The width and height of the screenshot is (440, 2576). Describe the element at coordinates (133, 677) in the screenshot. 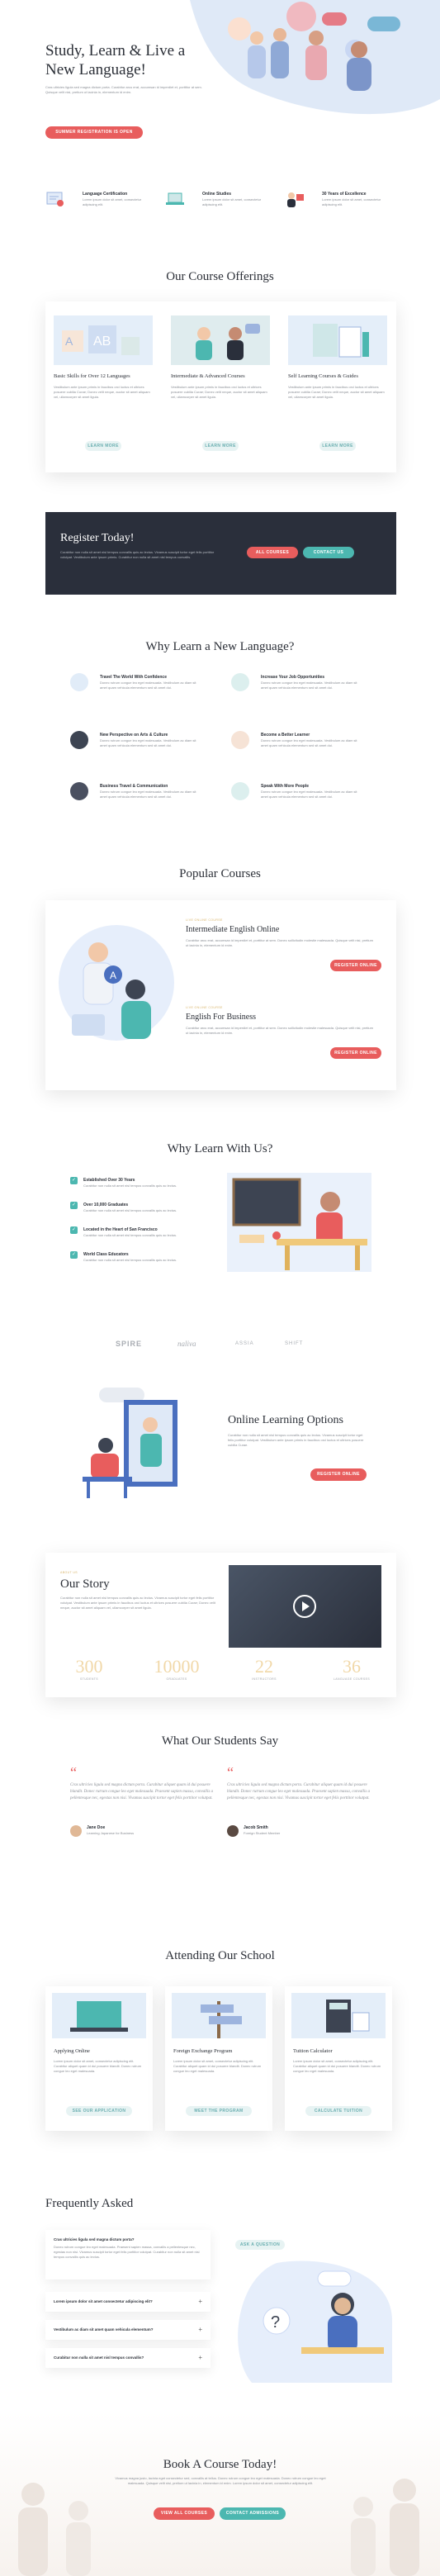

I see `item-title: Travel The World With Confidence` at that location.